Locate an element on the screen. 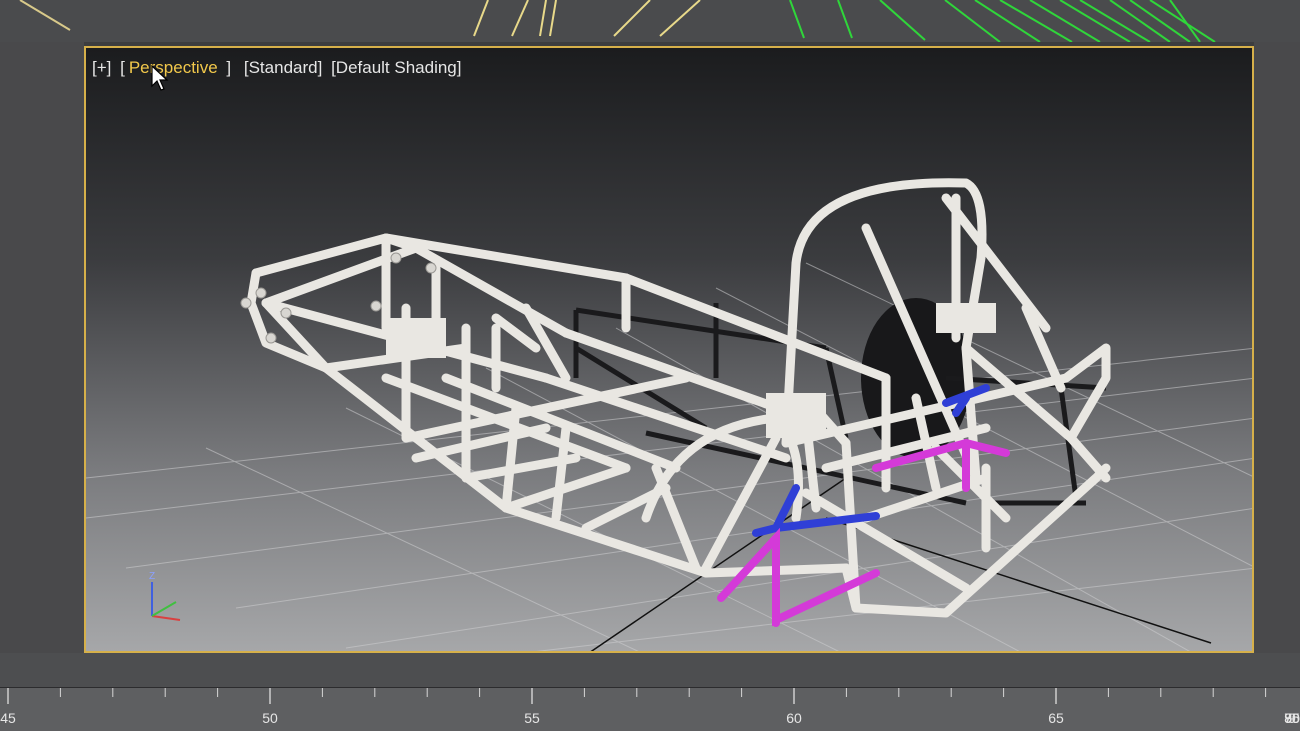  timeline-tick-label: 50 is located at coordinates (270, 718).